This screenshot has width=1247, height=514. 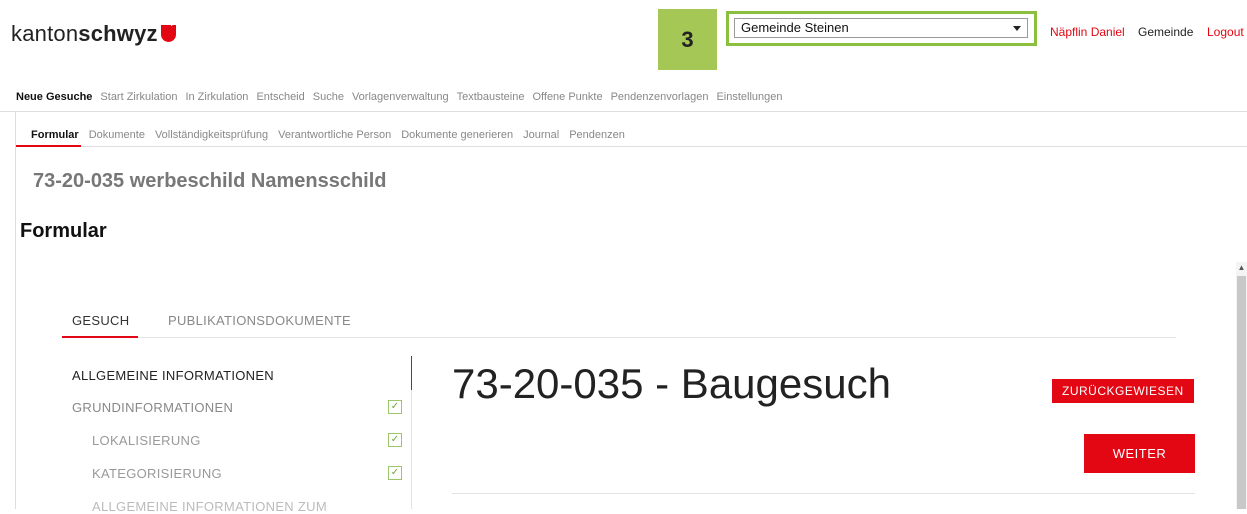 I want to click on gemeinde-select: Gemeinde Steinen, so click(x=881, y=28).